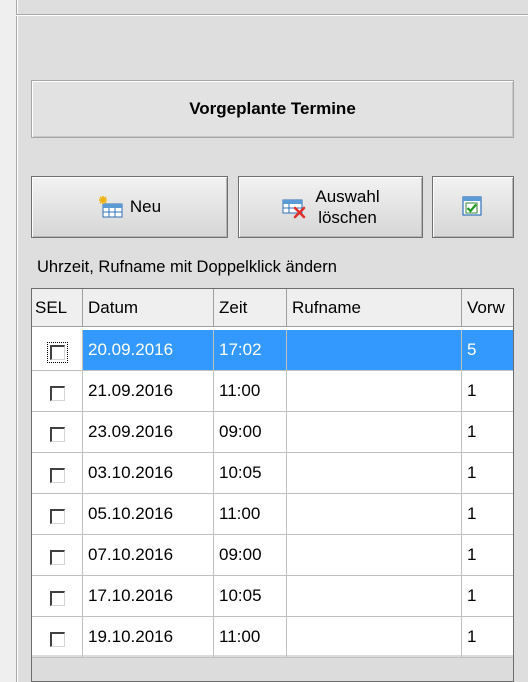 The height and width of the screenshot is (682, 528). I want to click on table-row: 07.10.2016 09:00 1, so click(272, 555).